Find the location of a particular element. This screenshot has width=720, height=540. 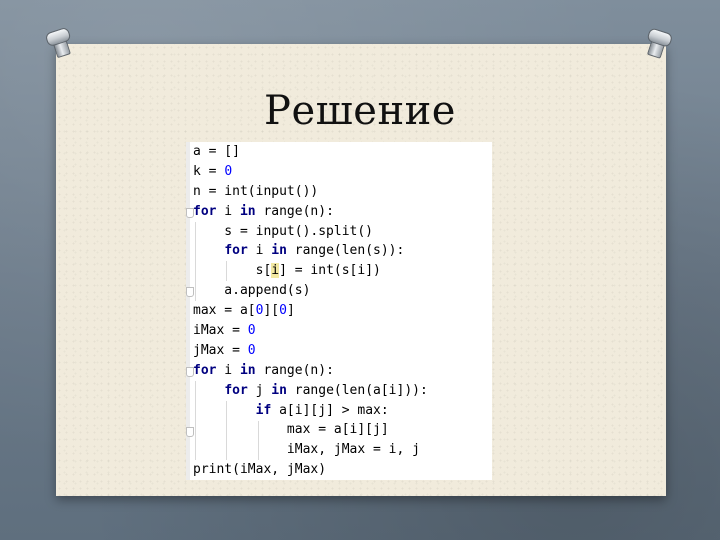

code-line: jMax = 0 is located at coordinates (224, 350).